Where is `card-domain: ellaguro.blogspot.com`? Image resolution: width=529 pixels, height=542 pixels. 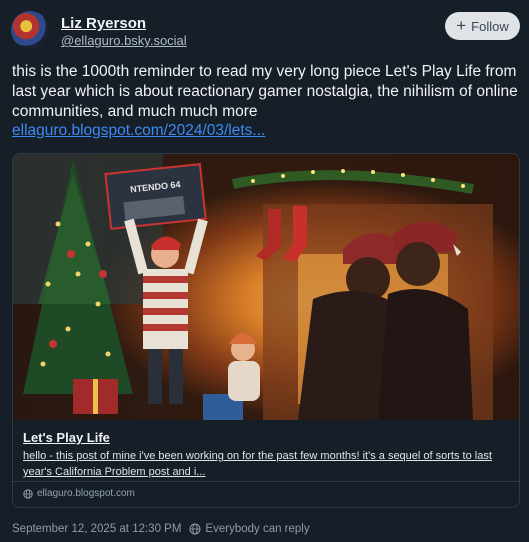
card-domain: ellaguro.blogspot.com is located at coordinates (86, 493).